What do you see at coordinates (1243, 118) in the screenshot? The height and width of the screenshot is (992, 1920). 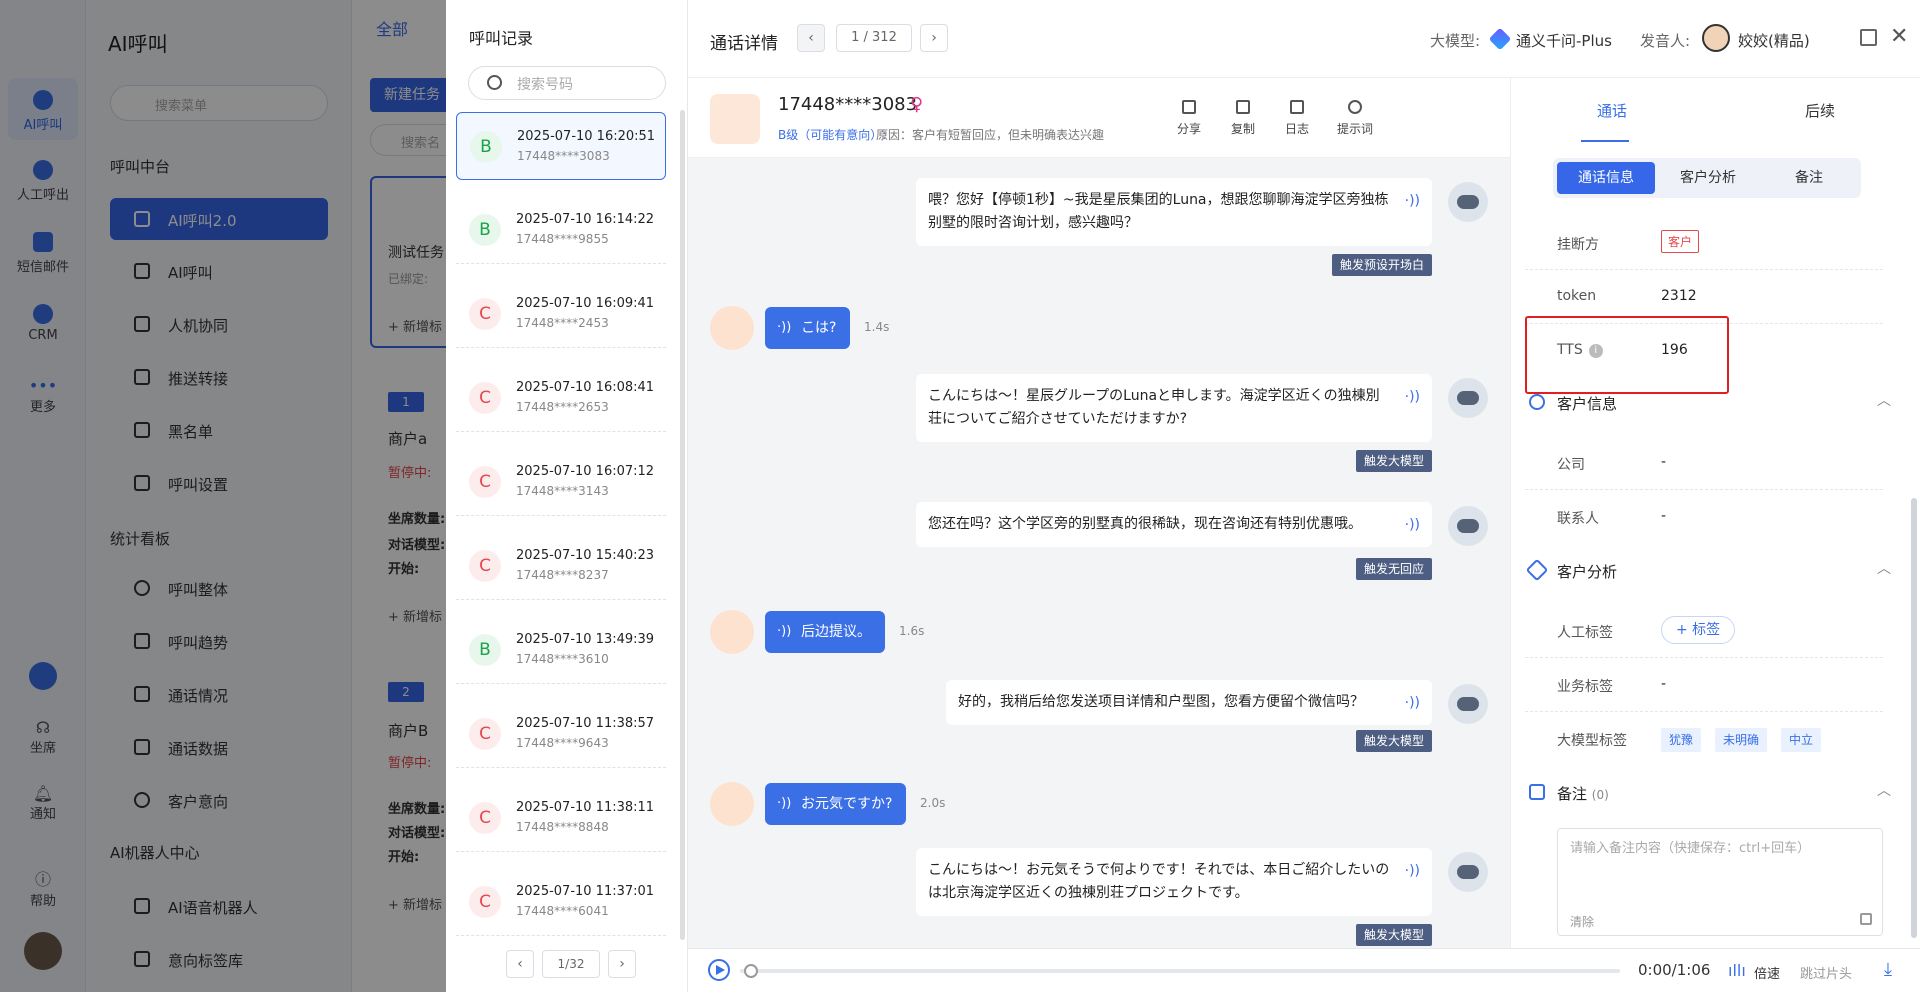 I see `copy-button: 复制` at bounding box center [1243, 118].